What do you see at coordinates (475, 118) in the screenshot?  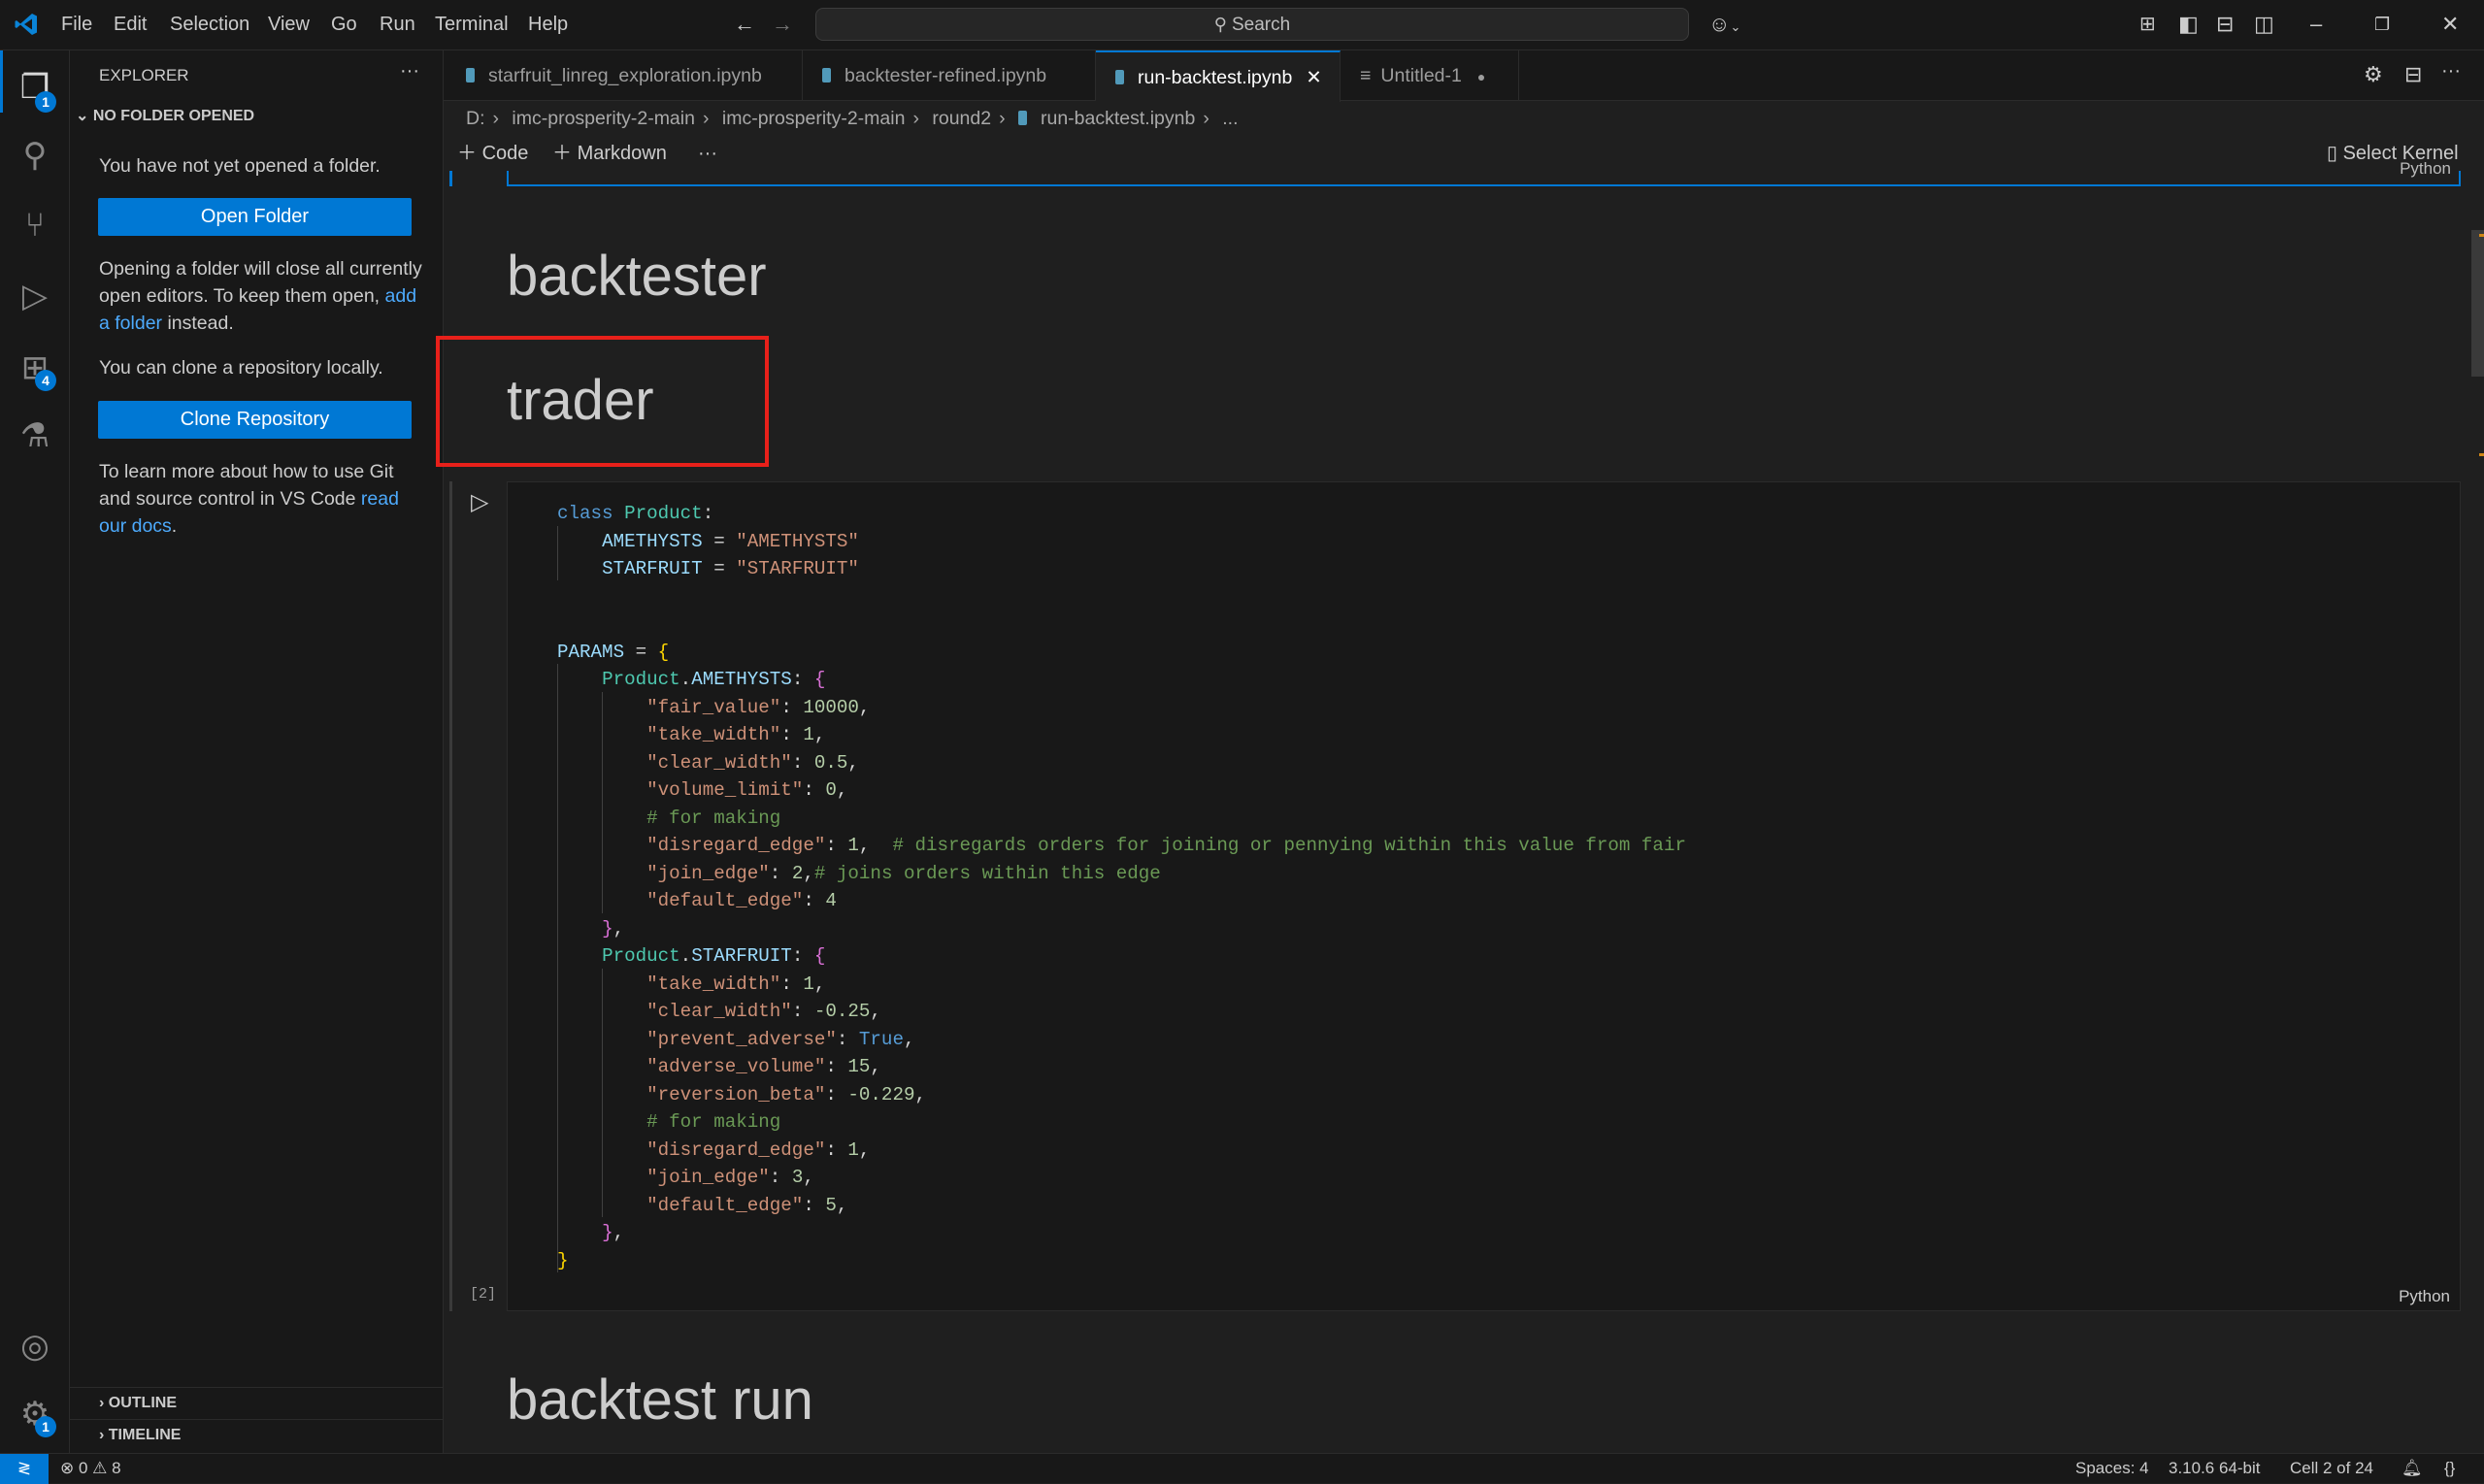 I see `breadcrumb-drive: D:` at bounding box center [475, 118].